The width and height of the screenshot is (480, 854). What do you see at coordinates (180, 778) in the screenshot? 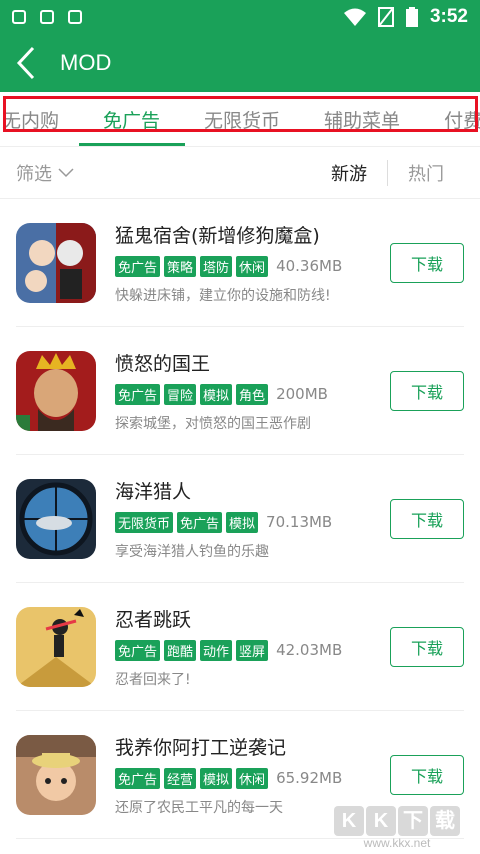
I see `tag: 经营` at bounding box center [180, 778].